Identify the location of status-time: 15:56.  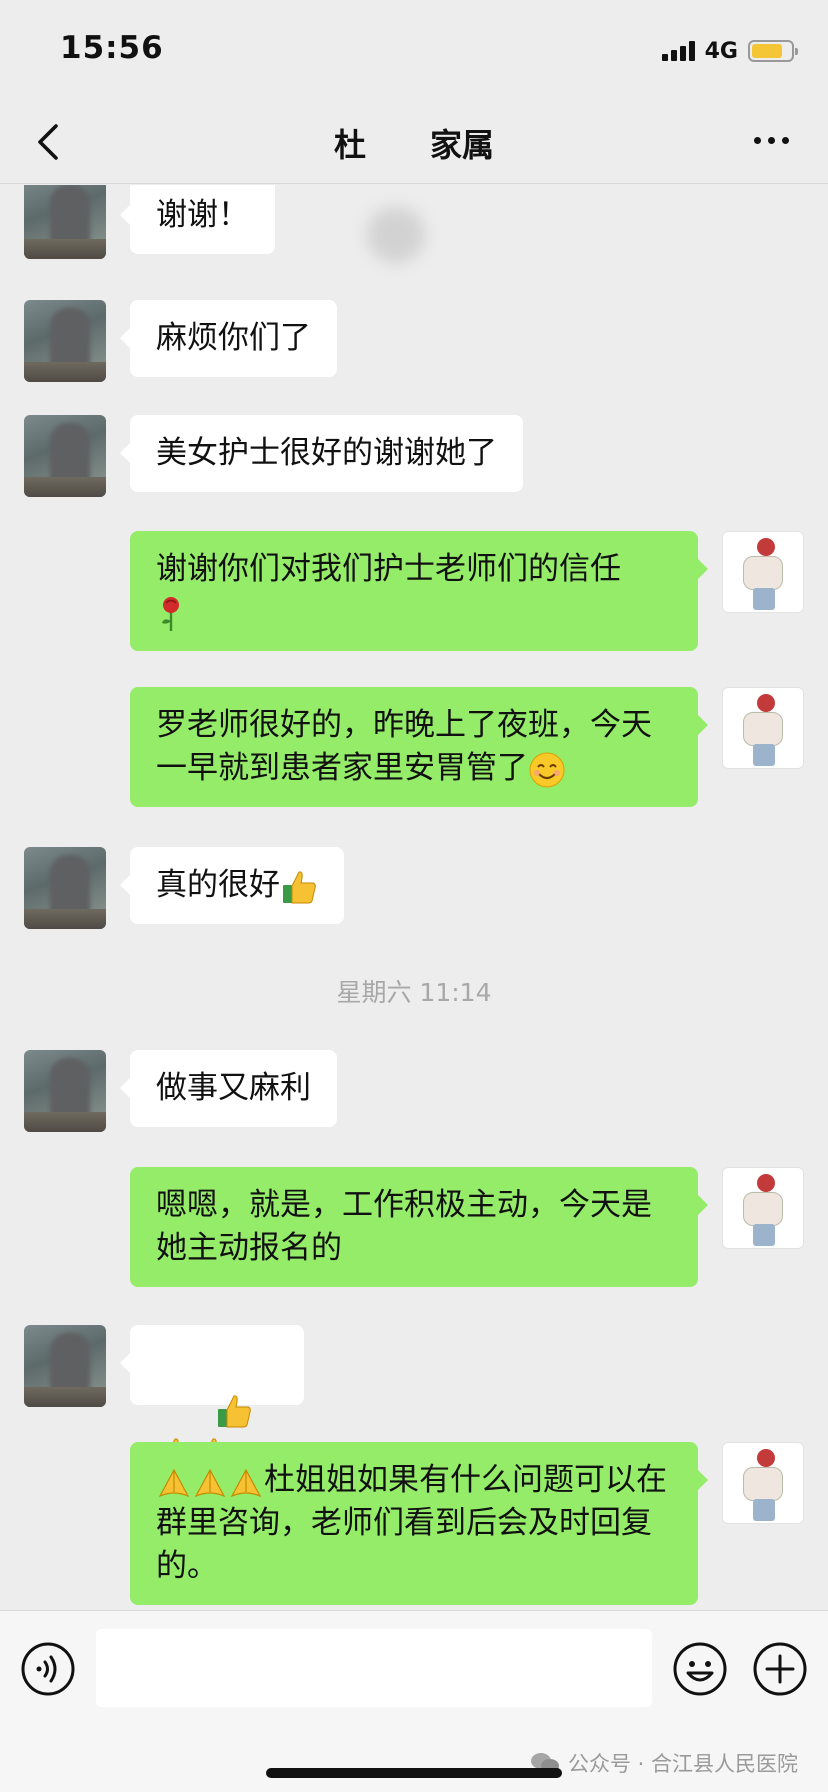
(112, 48).